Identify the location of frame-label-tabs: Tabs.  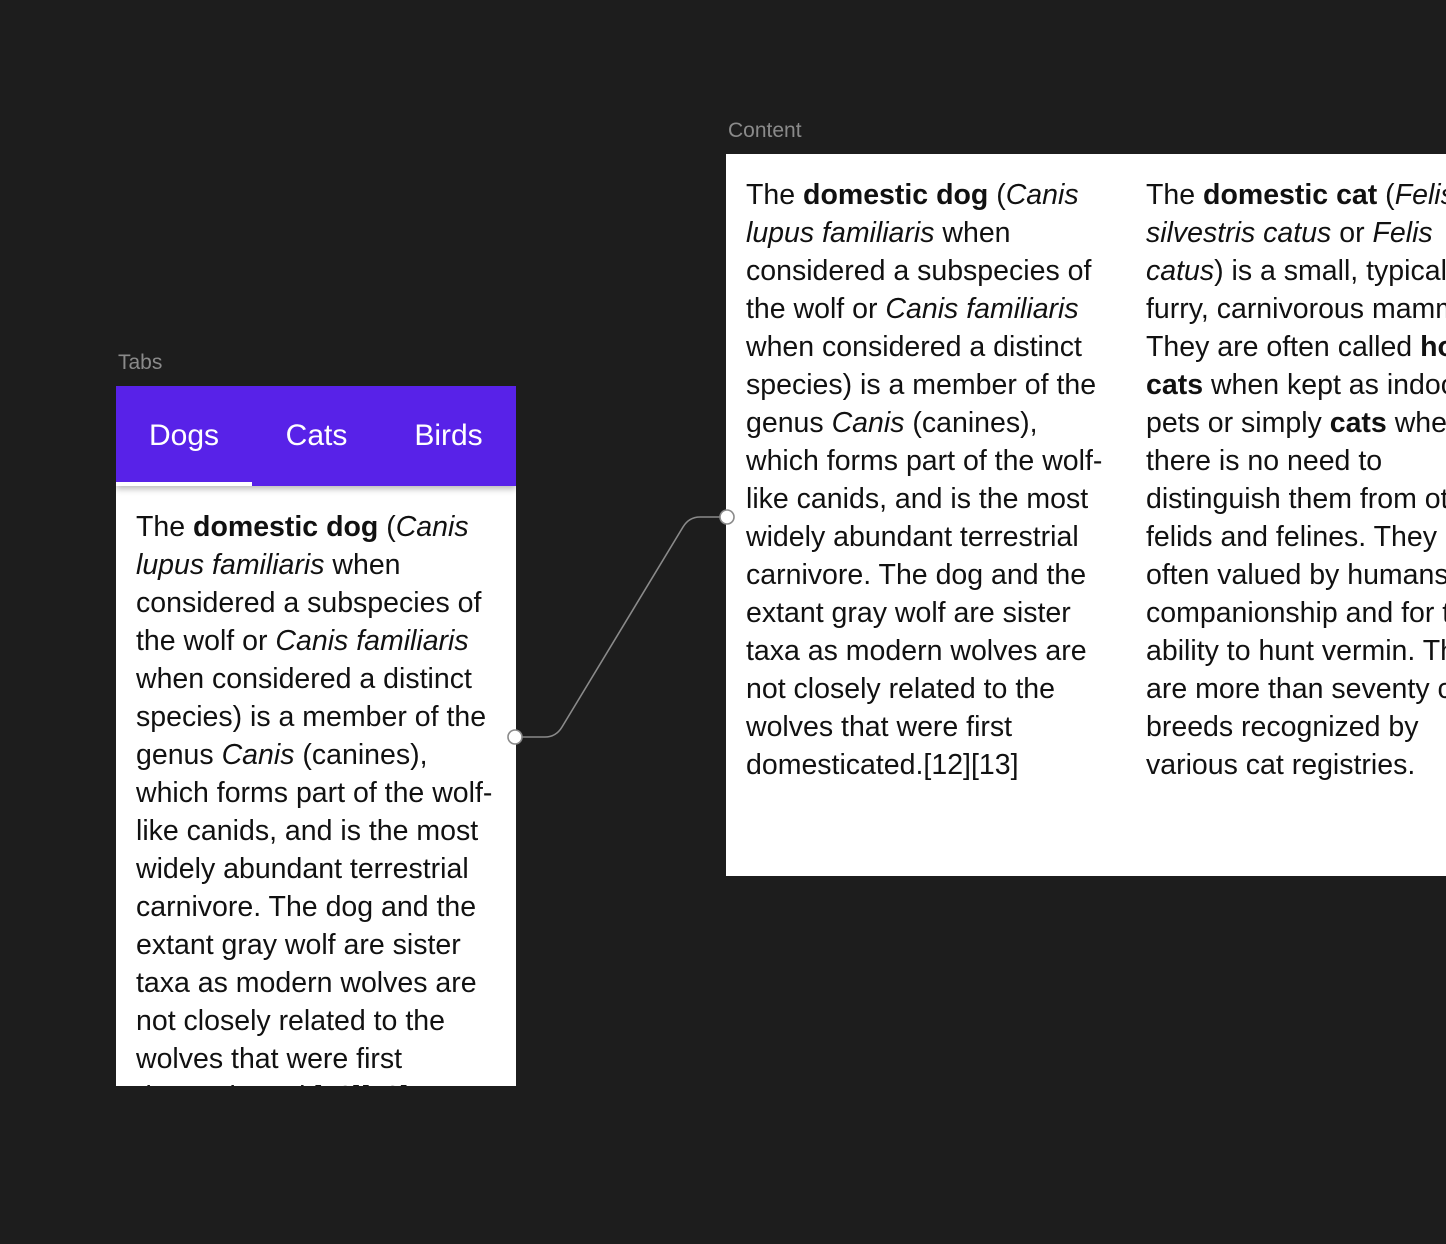
(140, 363).